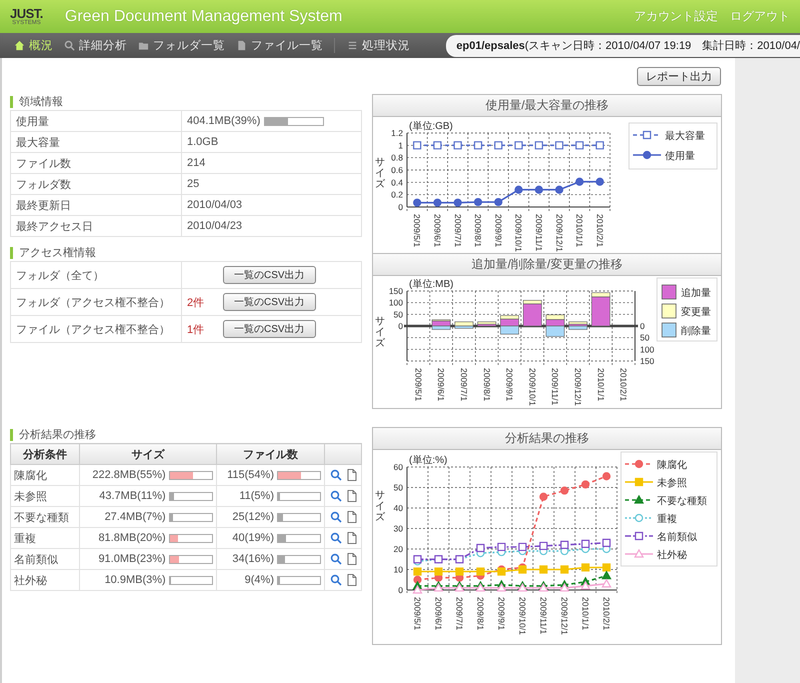 This screenshot has height=683, width=800. Describe the element at coordinates (696, 293) in the screenshot. I see `legend-label: 追加量` at that location.